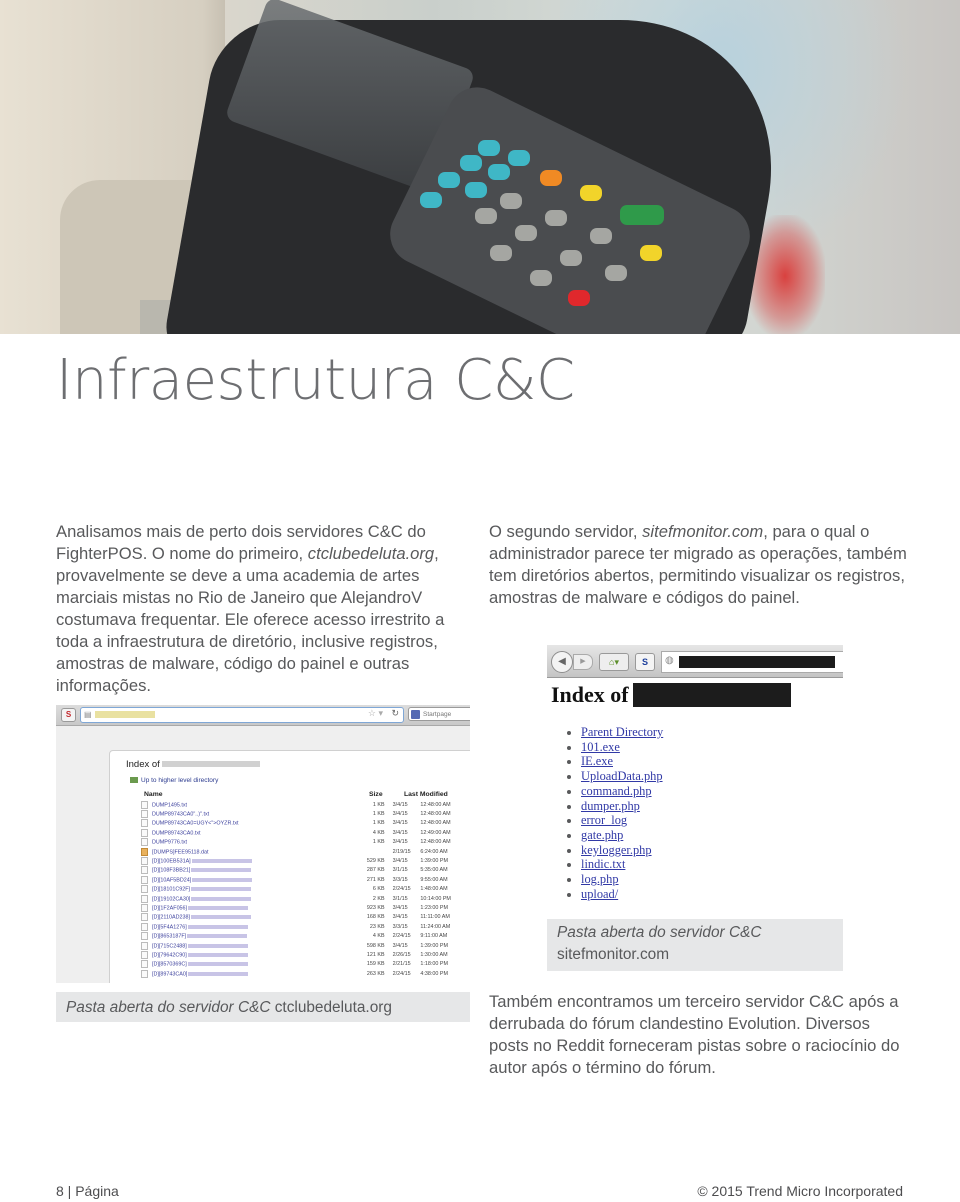 This screenshot has width=960, height=1202. Describe the element at coordinates (169, 955) in the screenshot. I see `file-link: [D][79642C90]` at that location.